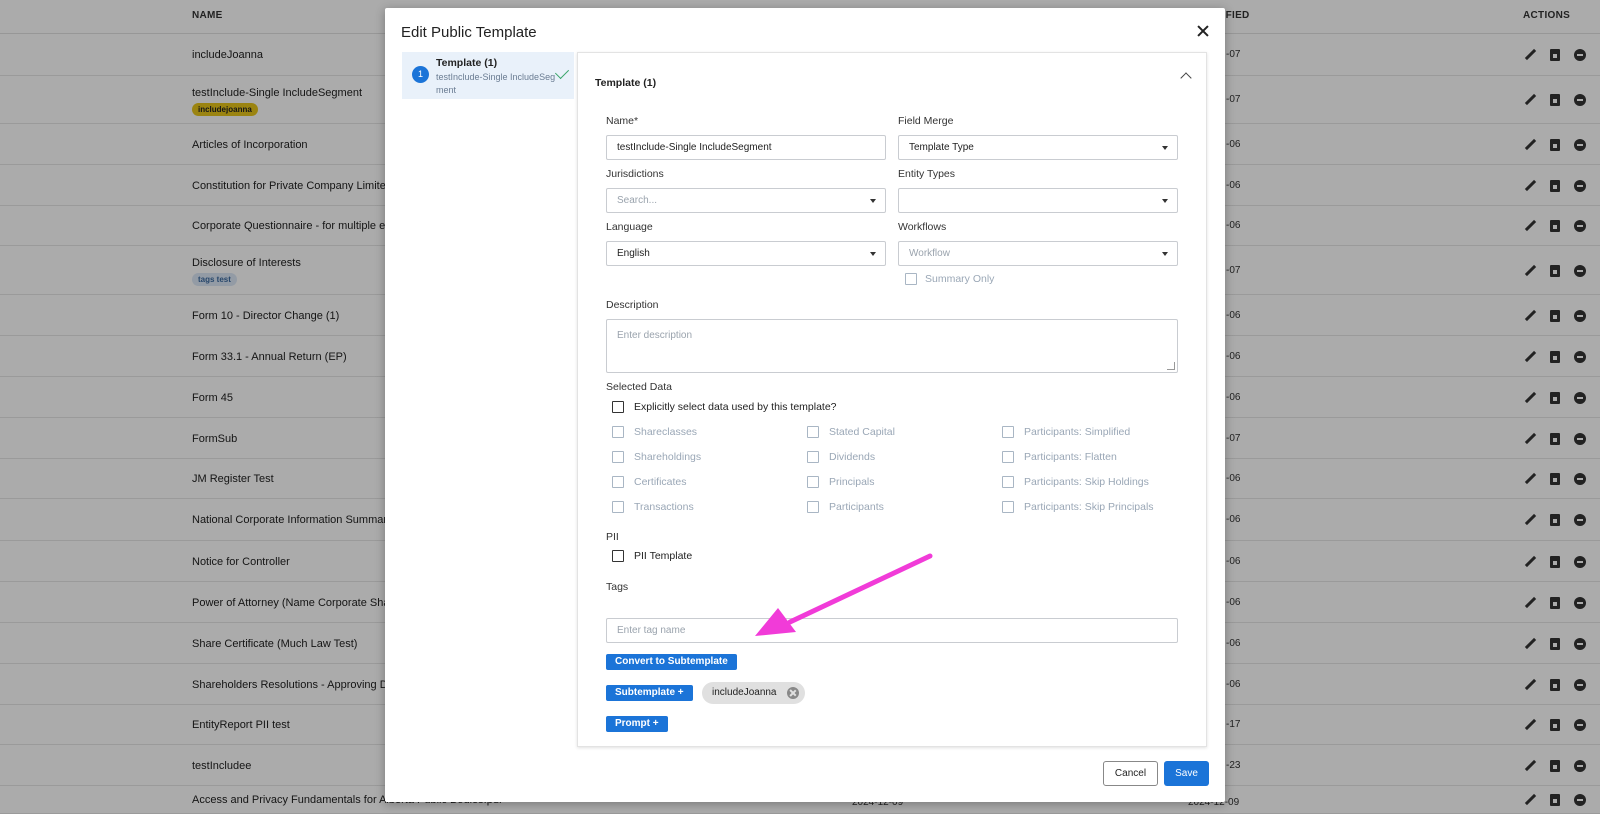  What do you see at coordinates (626, 83) in the screenshot?
I see `panel-title: Template (1)` at bounding box center [626, 83].